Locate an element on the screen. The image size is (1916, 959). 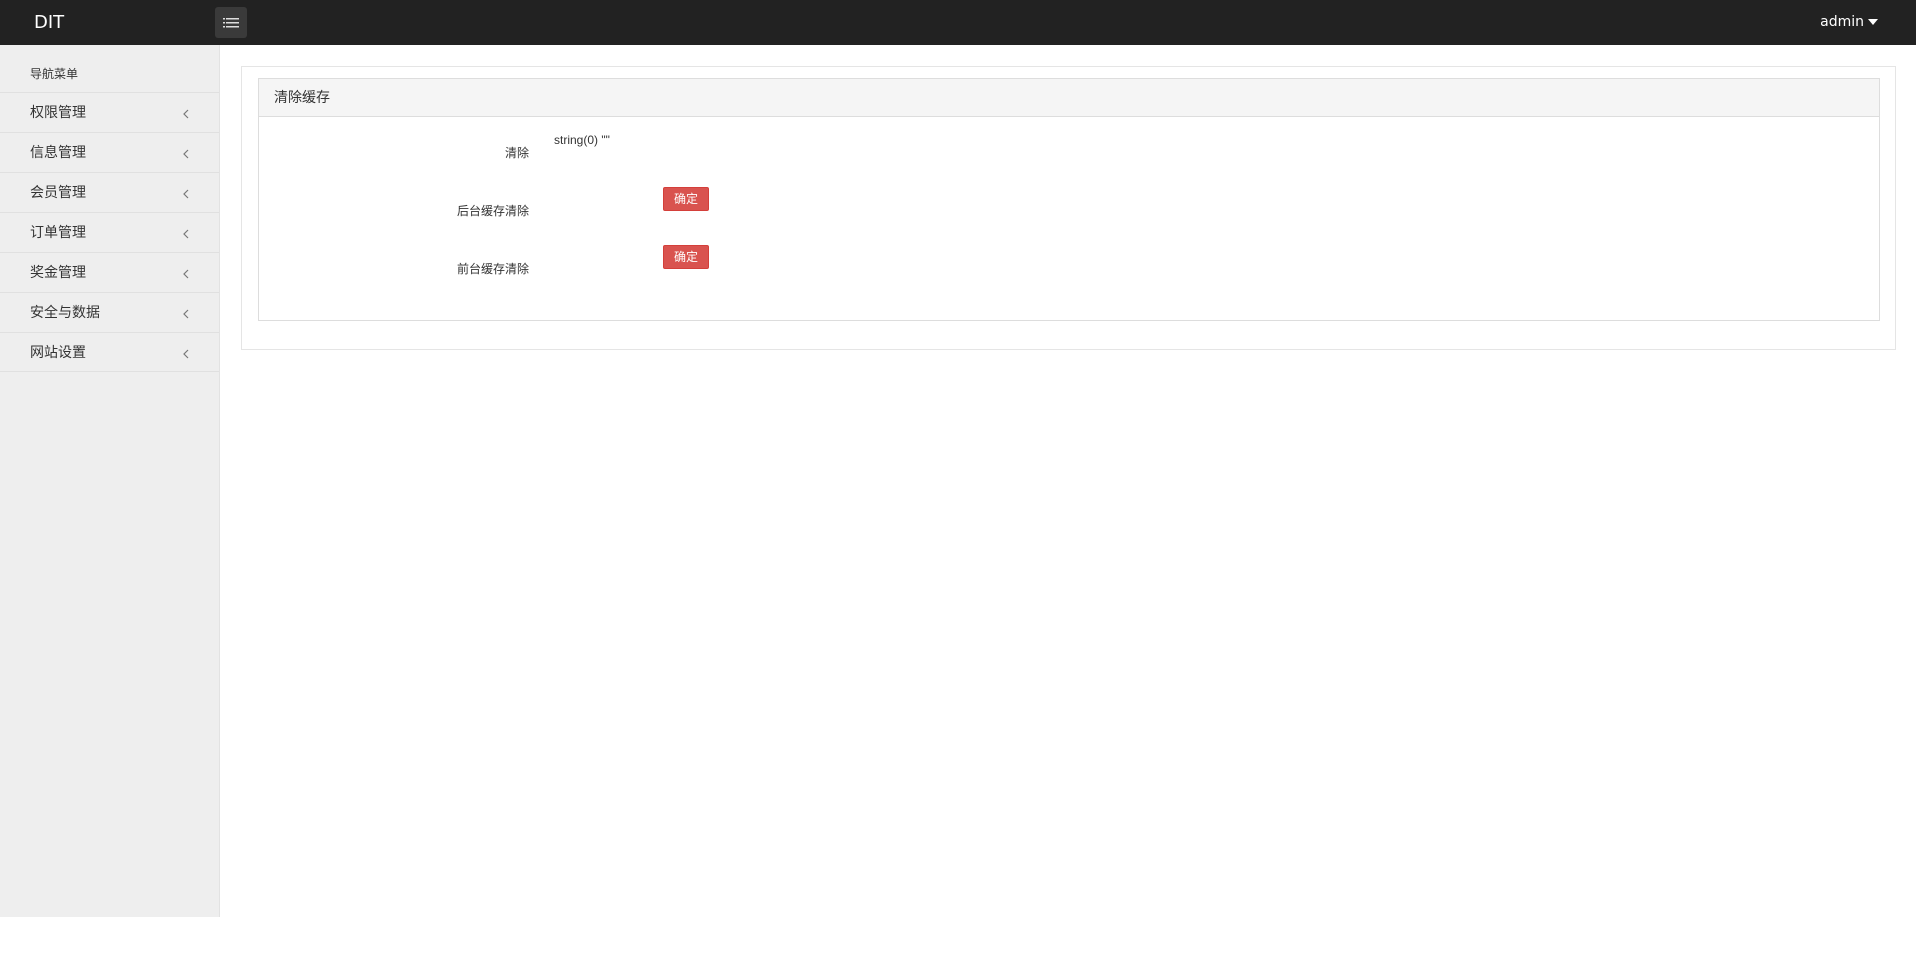
sidebar-item-info: 信息管理 is located at coordinates (109, 152).